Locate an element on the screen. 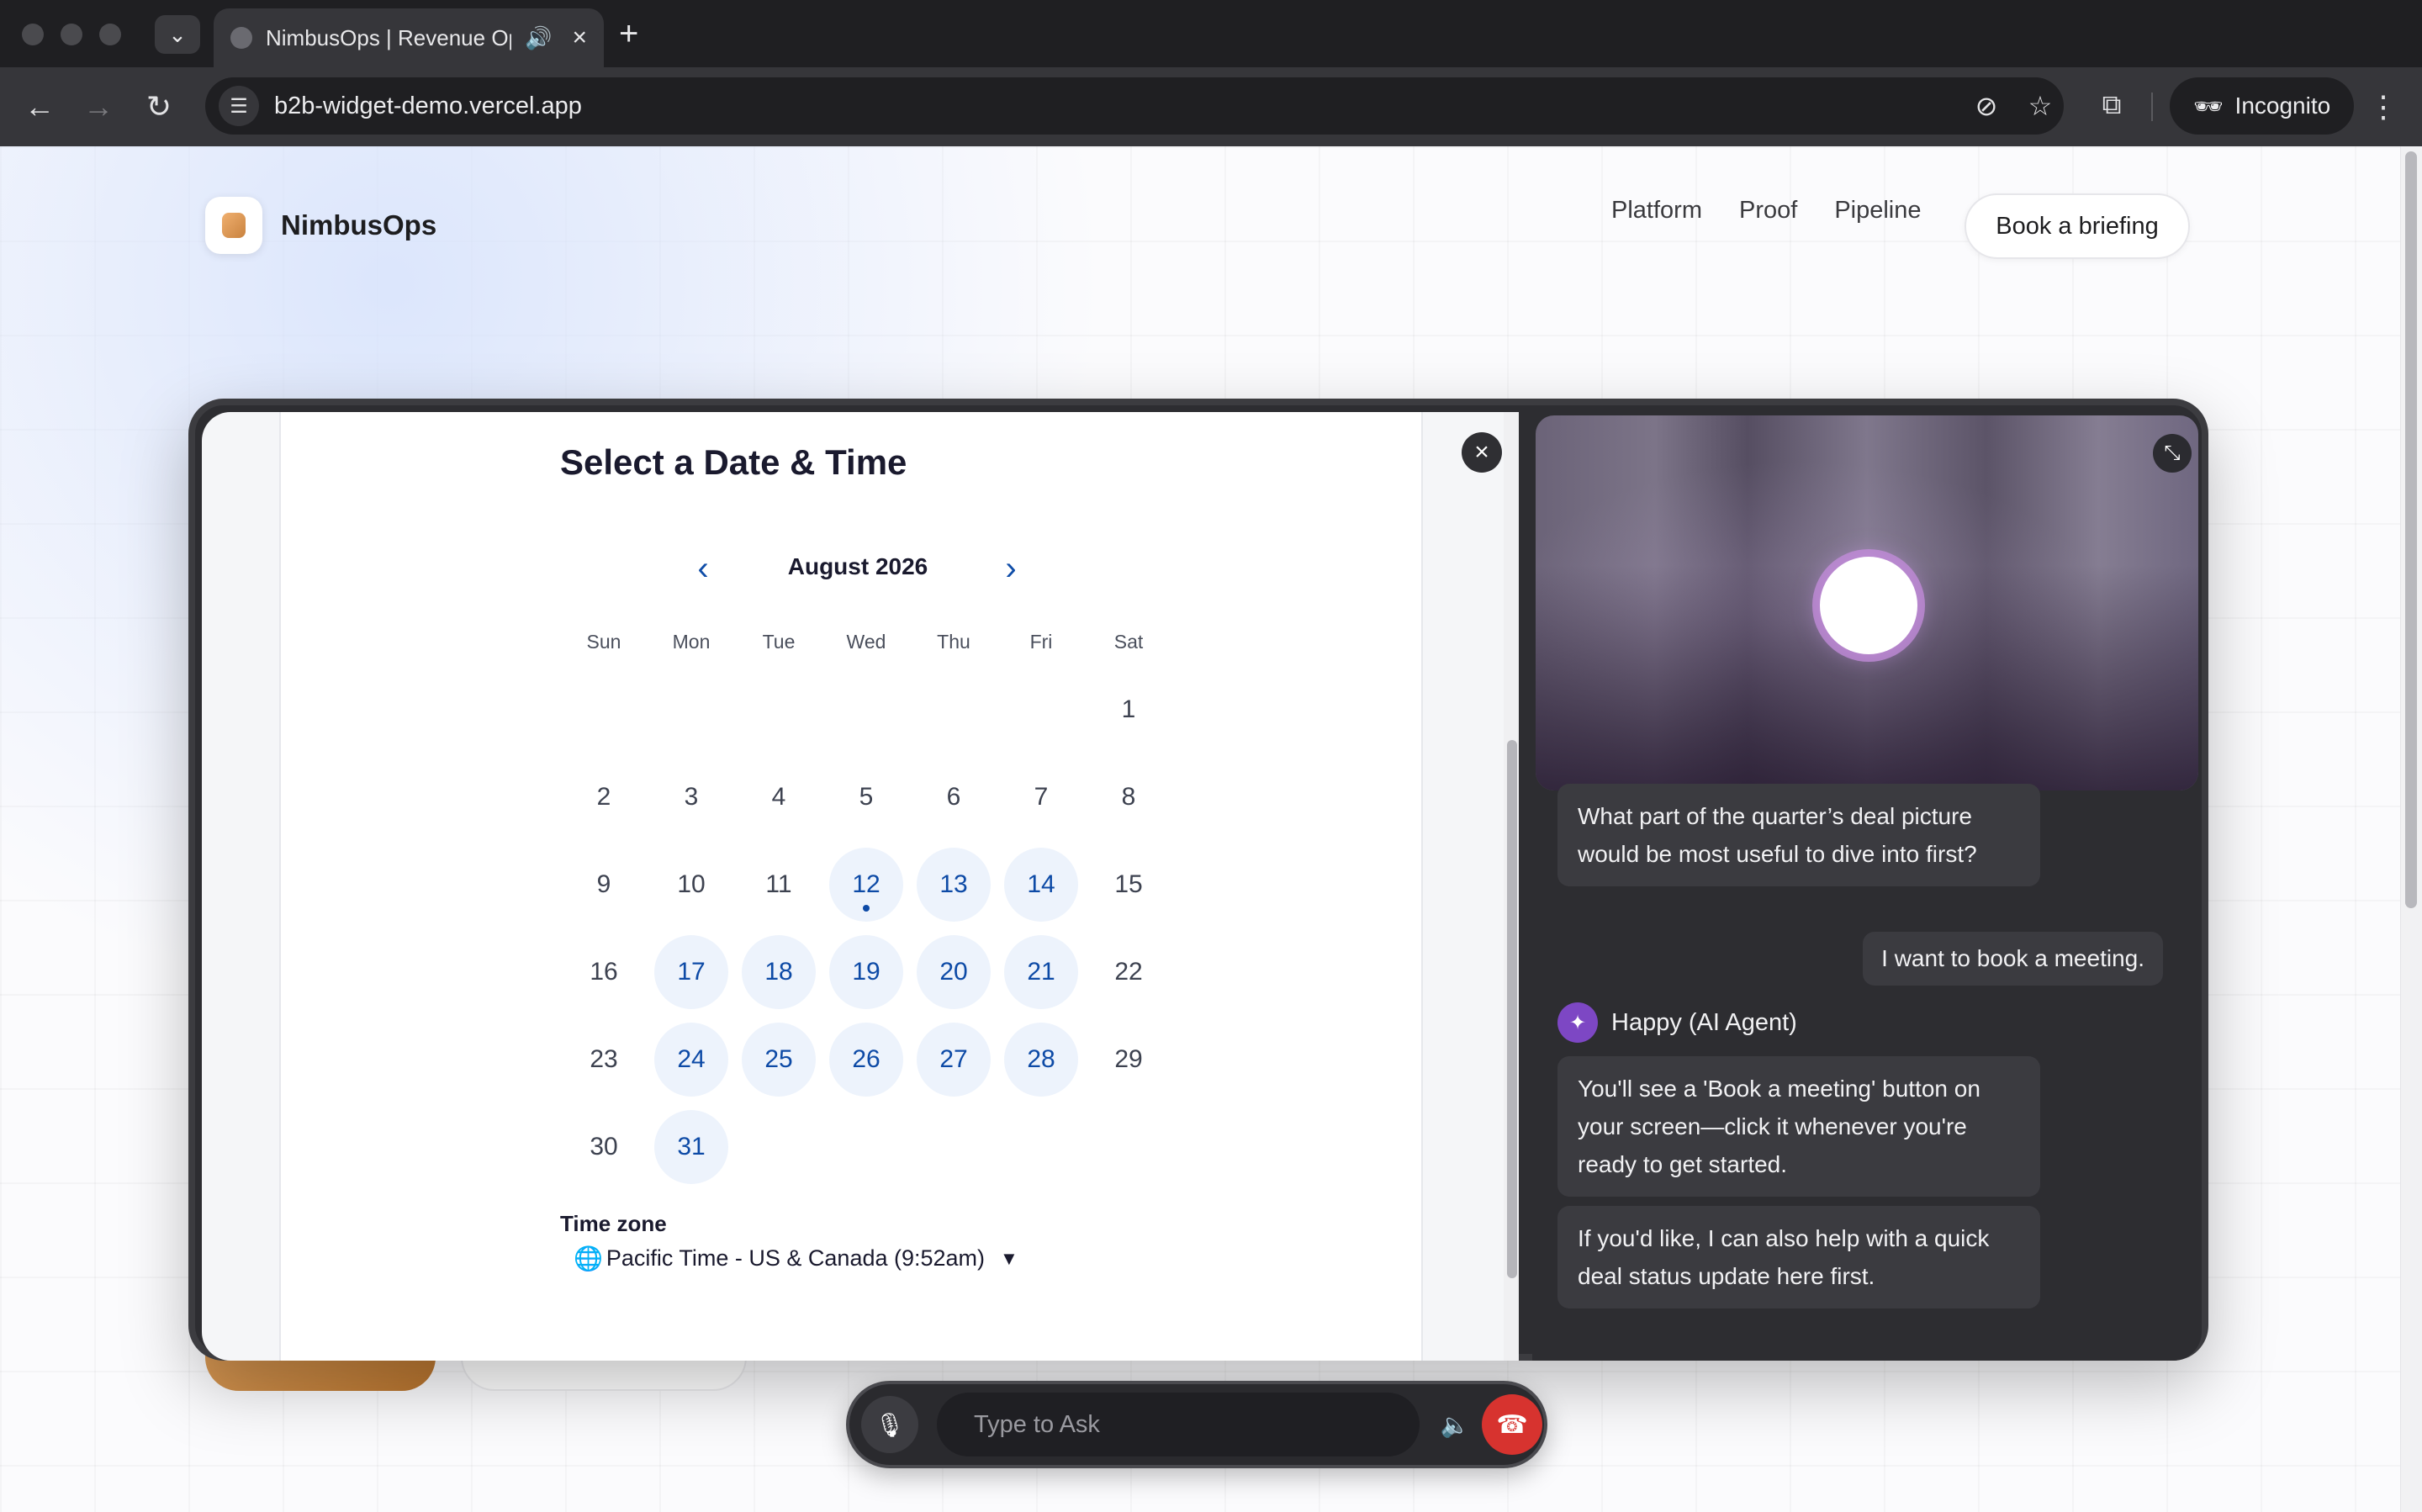 This screenshot has height=1512, width=2422. available-day: 31 is located at coordinates (691, 1147).